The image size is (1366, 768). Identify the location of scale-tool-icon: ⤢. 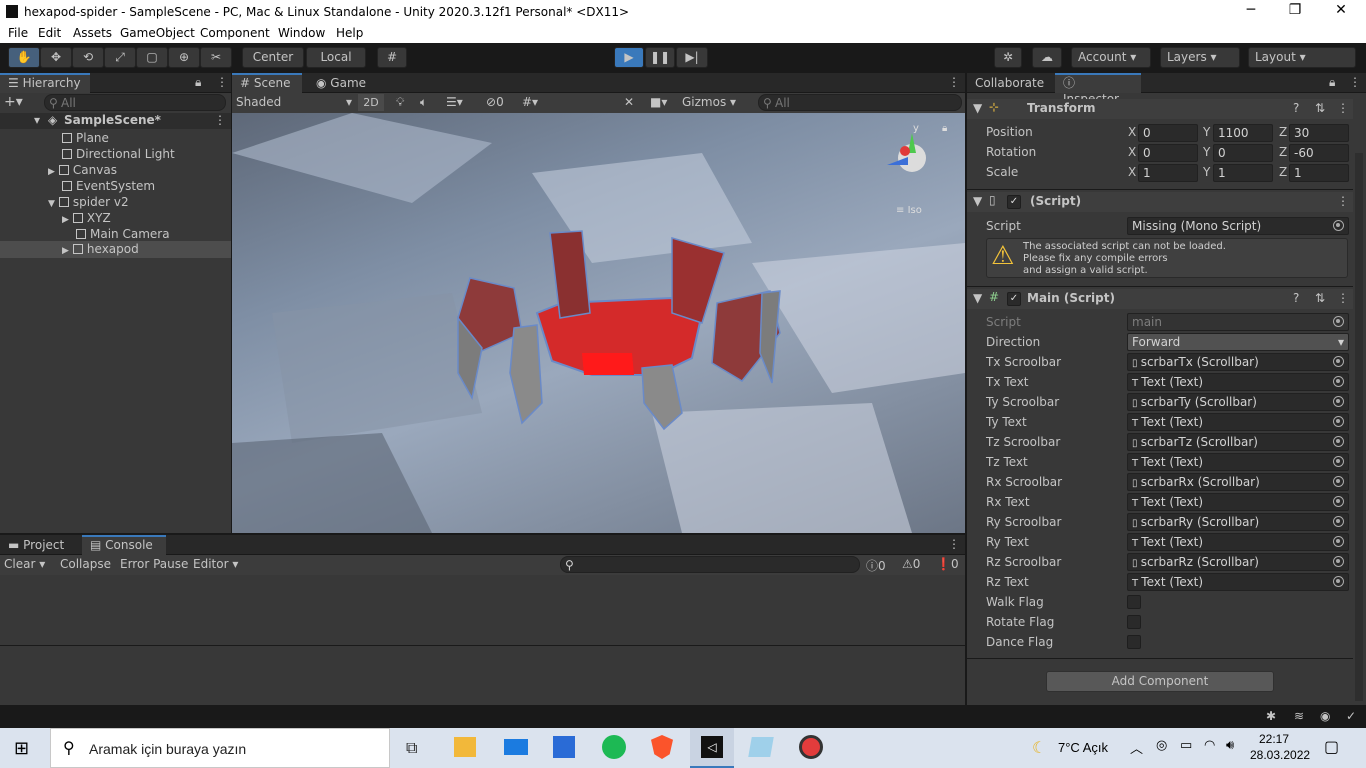
(120, 57).